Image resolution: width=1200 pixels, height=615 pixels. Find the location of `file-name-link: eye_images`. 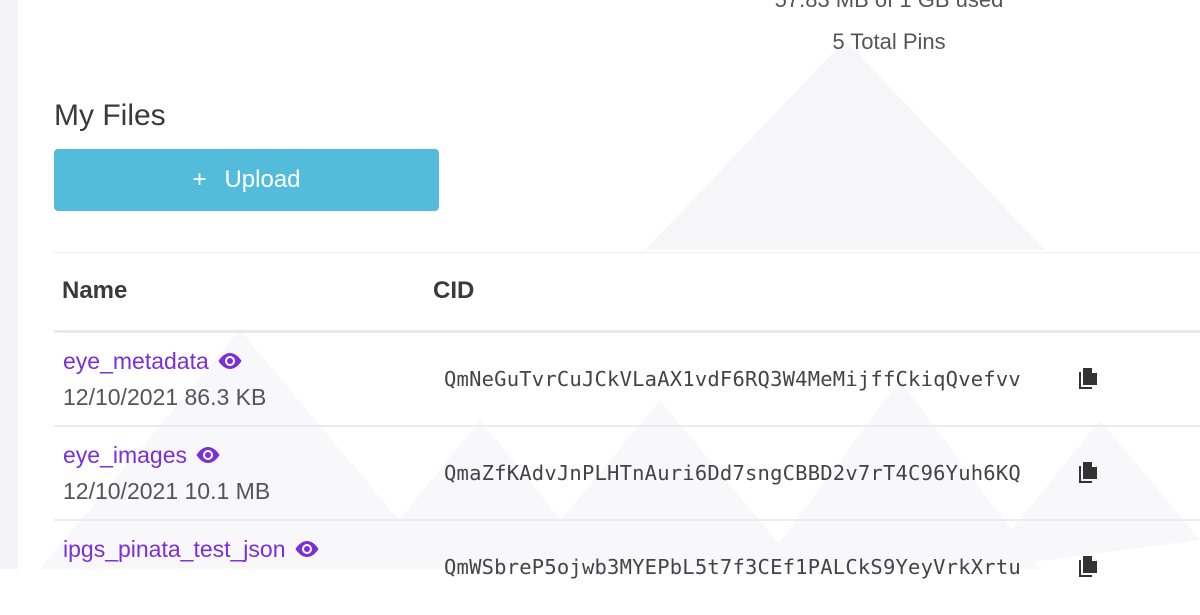

file-name-link: eye_images is located at coordinates (142, 455).